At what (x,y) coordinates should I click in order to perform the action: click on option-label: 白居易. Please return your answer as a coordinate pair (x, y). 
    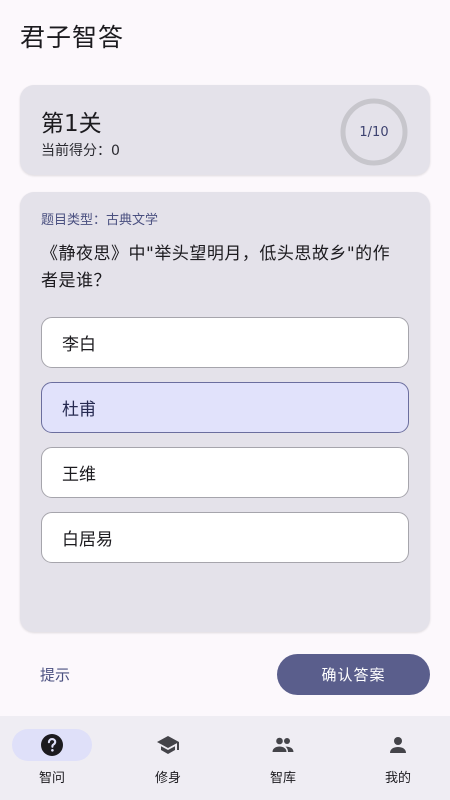
    Looking at the image, I should click on (87, 540).